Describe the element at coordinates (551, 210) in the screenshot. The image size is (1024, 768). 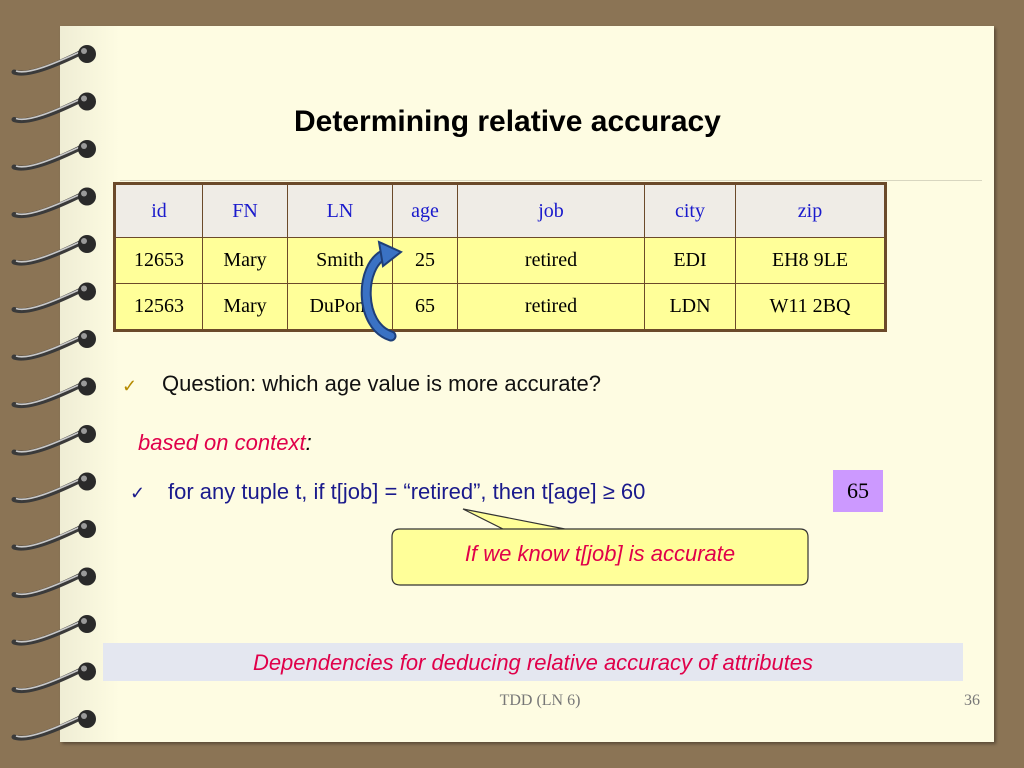
I see `header-job: job` at that location.